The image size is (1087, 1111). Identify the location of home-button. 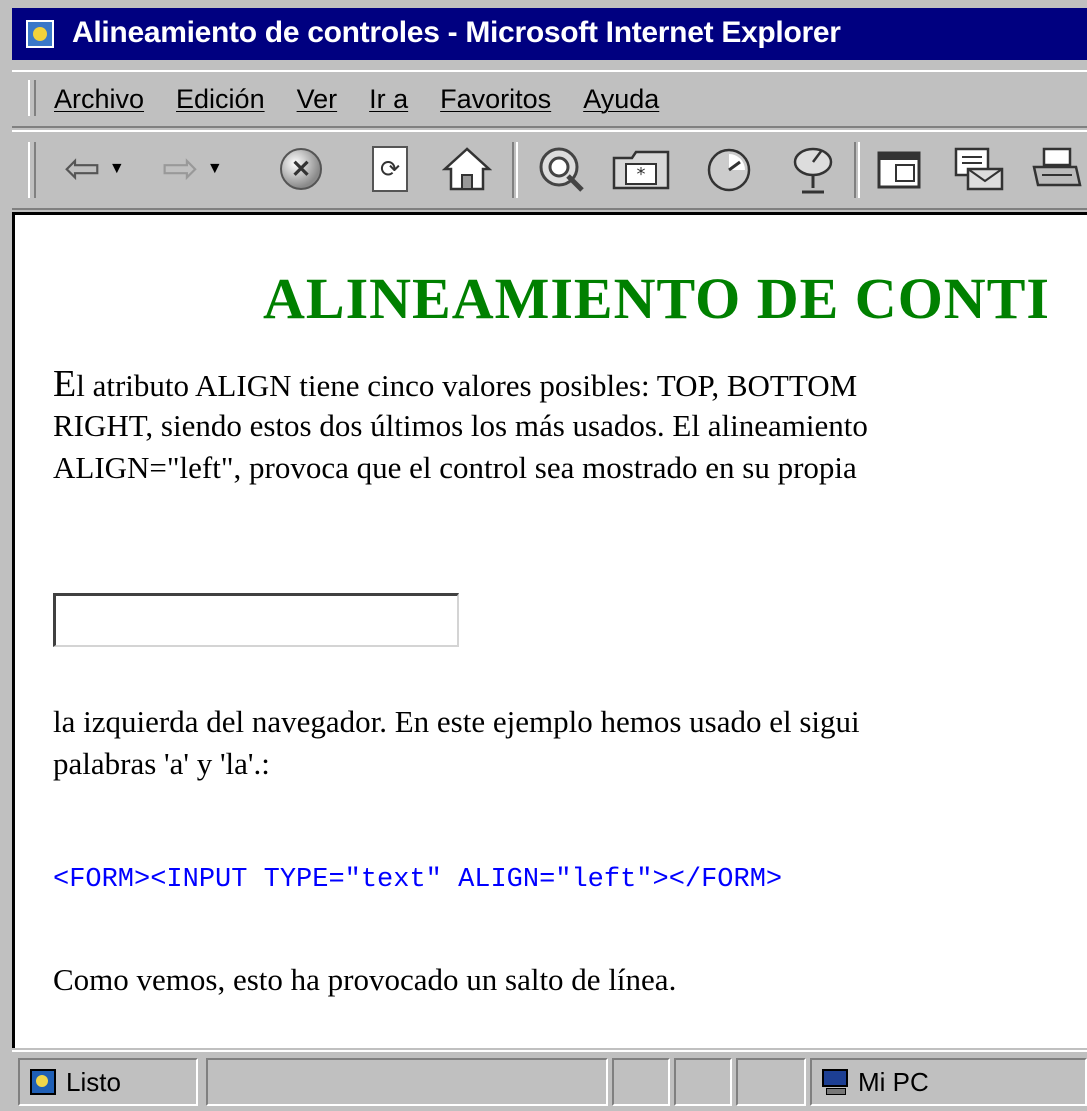
(467, 169).